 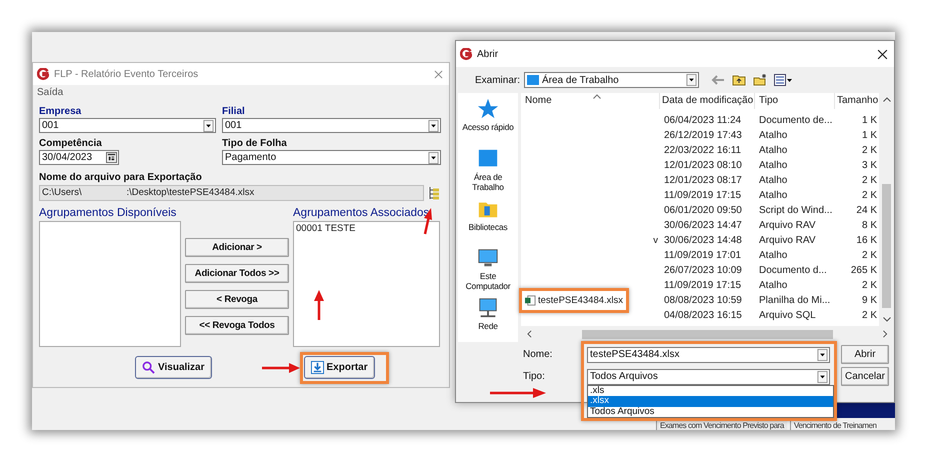 What do you see at coordinates (795, 101) in the screenshot?
I see `column-header: Tipo` at bounding box center [795, 101].